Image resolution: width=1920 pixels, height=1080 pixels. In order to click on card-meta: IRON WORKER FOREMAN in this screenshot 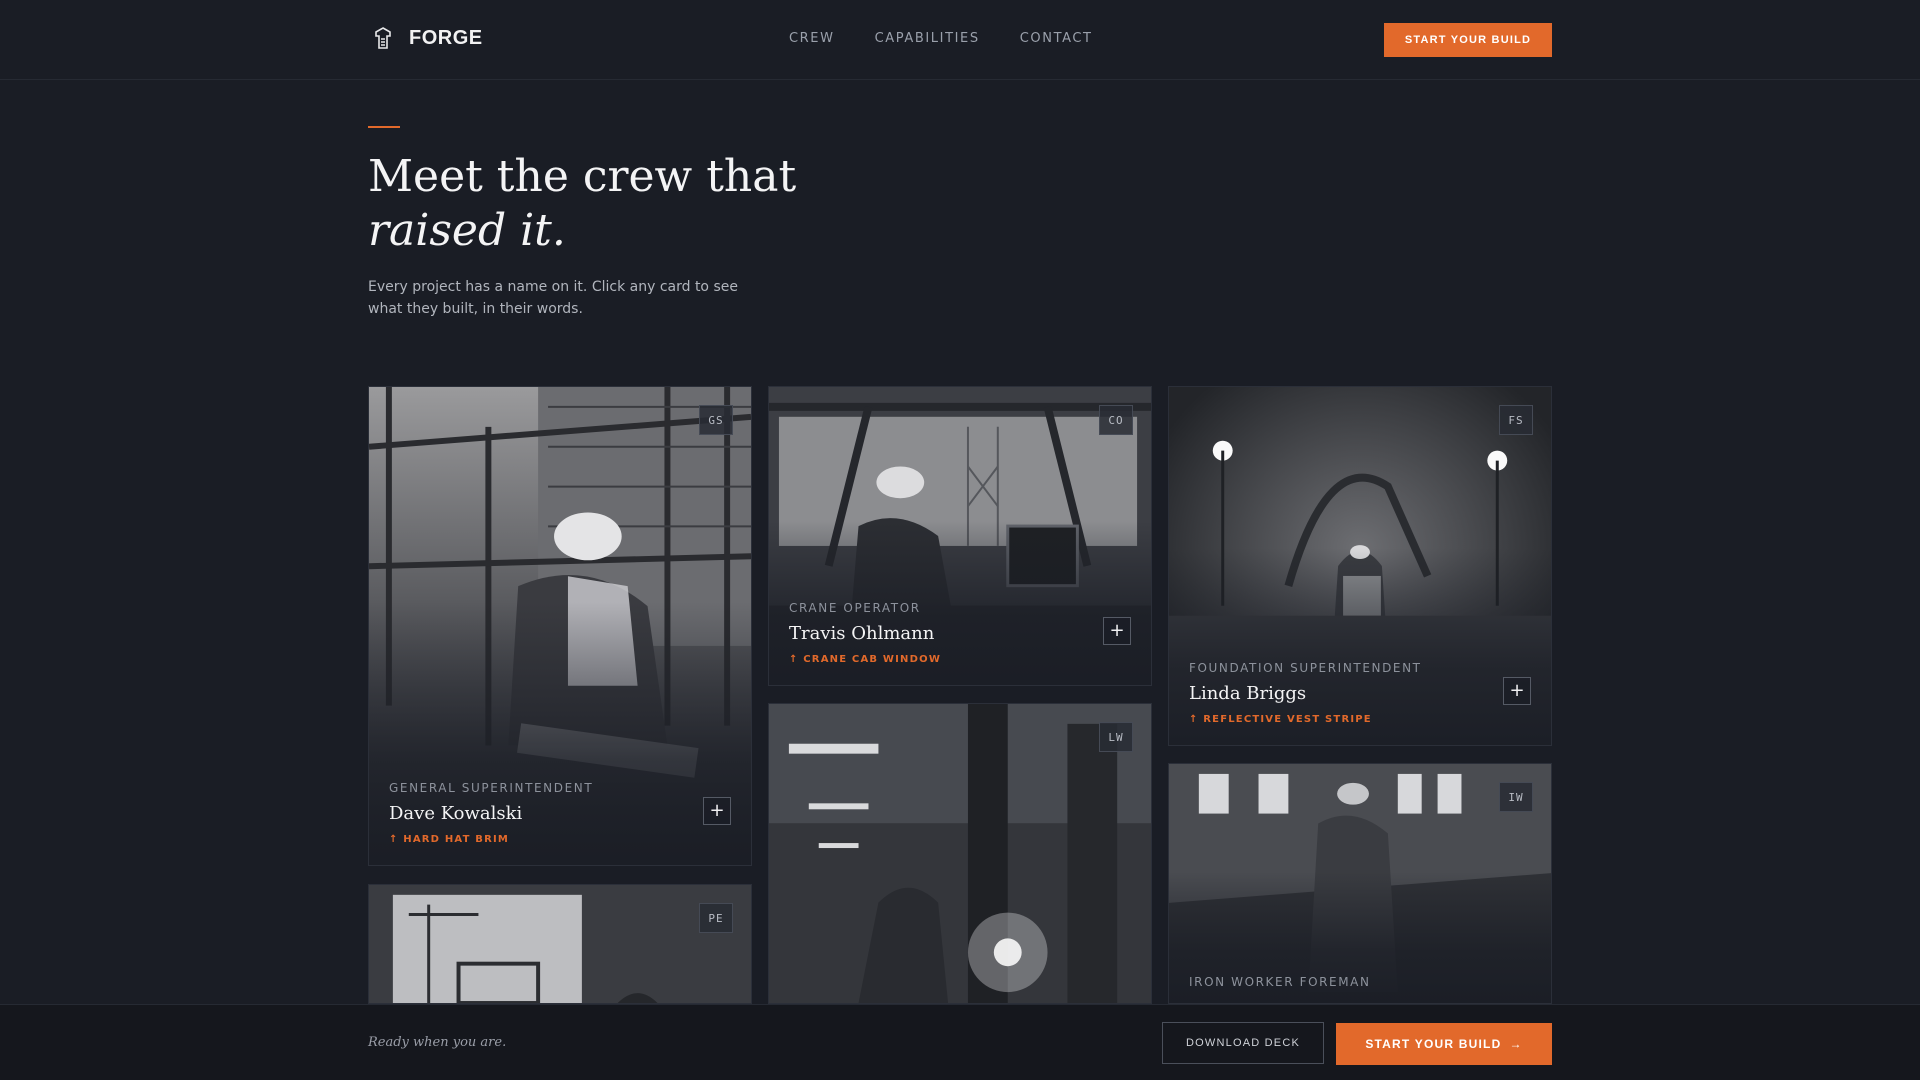, I will do `click(1340, 982)`.